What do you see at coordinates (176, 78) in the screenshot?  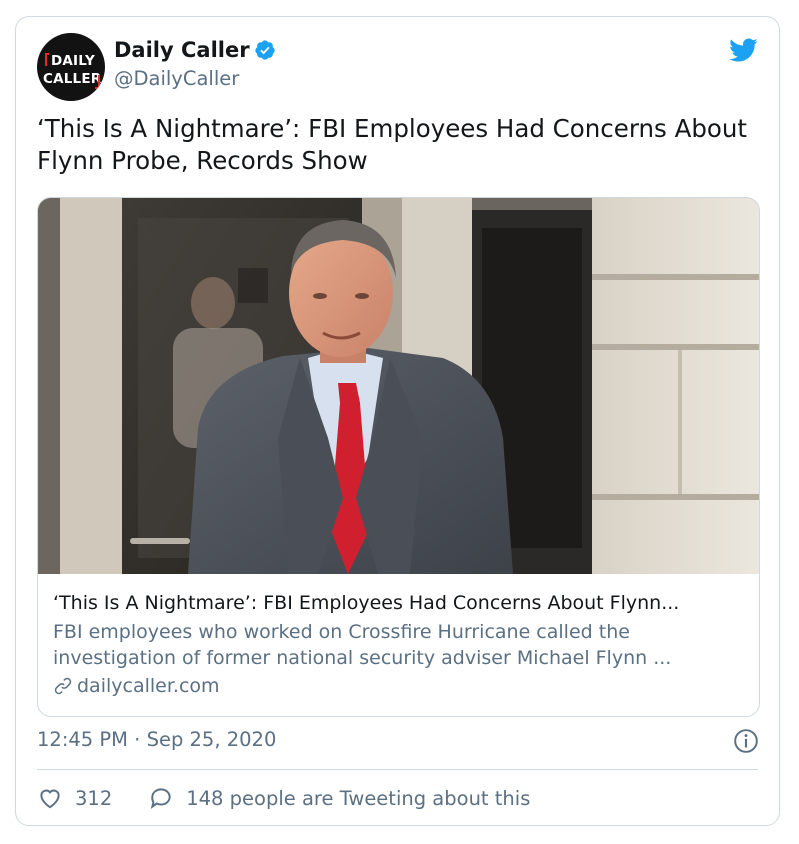 I see `author-handle: @DailyCaller` at bounding box center [176, 78].